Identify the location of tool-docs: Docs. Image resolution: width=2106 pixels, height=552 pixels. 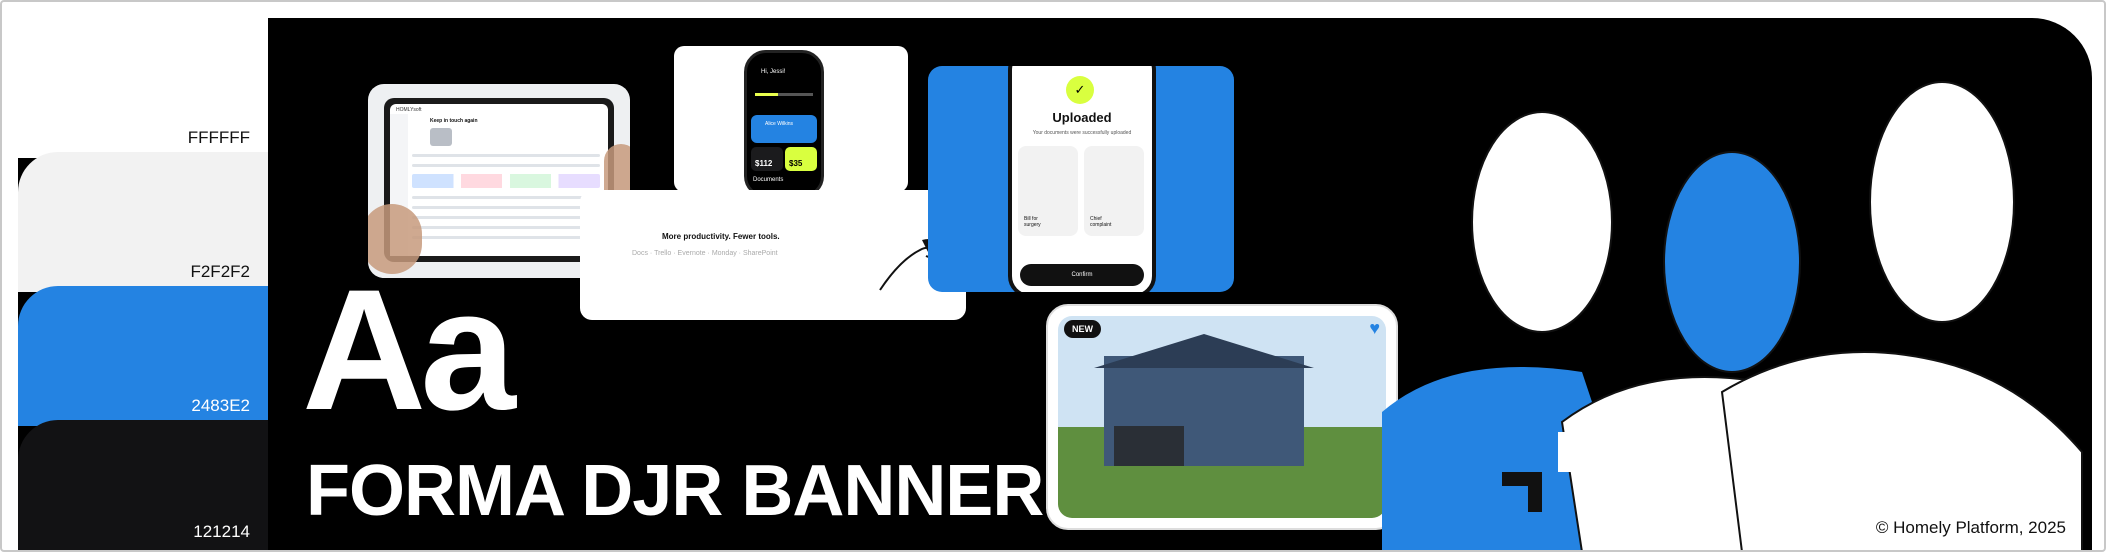
(640, 253).